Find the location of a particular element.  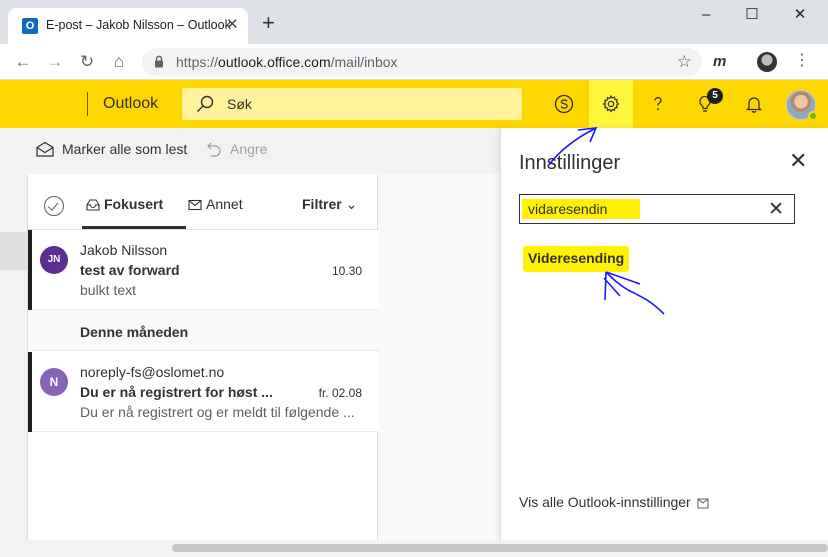

chevron-down-icon: ⌄ is located at coordinates (351, 204).